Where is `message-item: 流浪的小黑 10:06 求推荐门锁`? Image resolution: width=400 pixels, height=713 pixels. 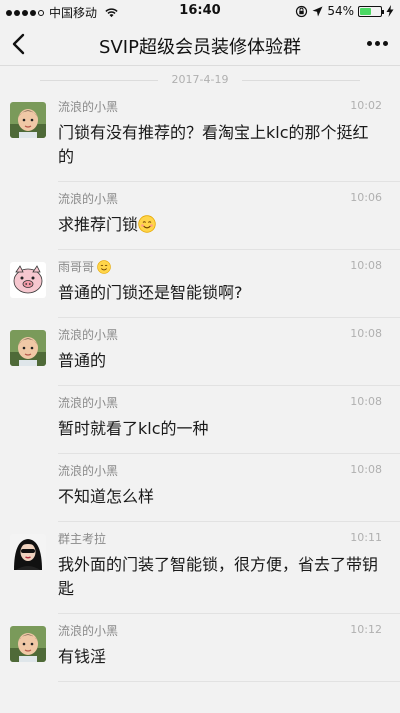 message-item: 流浪的小黑 10:06 求推荐门锁 is located at coordinates (229, 216).